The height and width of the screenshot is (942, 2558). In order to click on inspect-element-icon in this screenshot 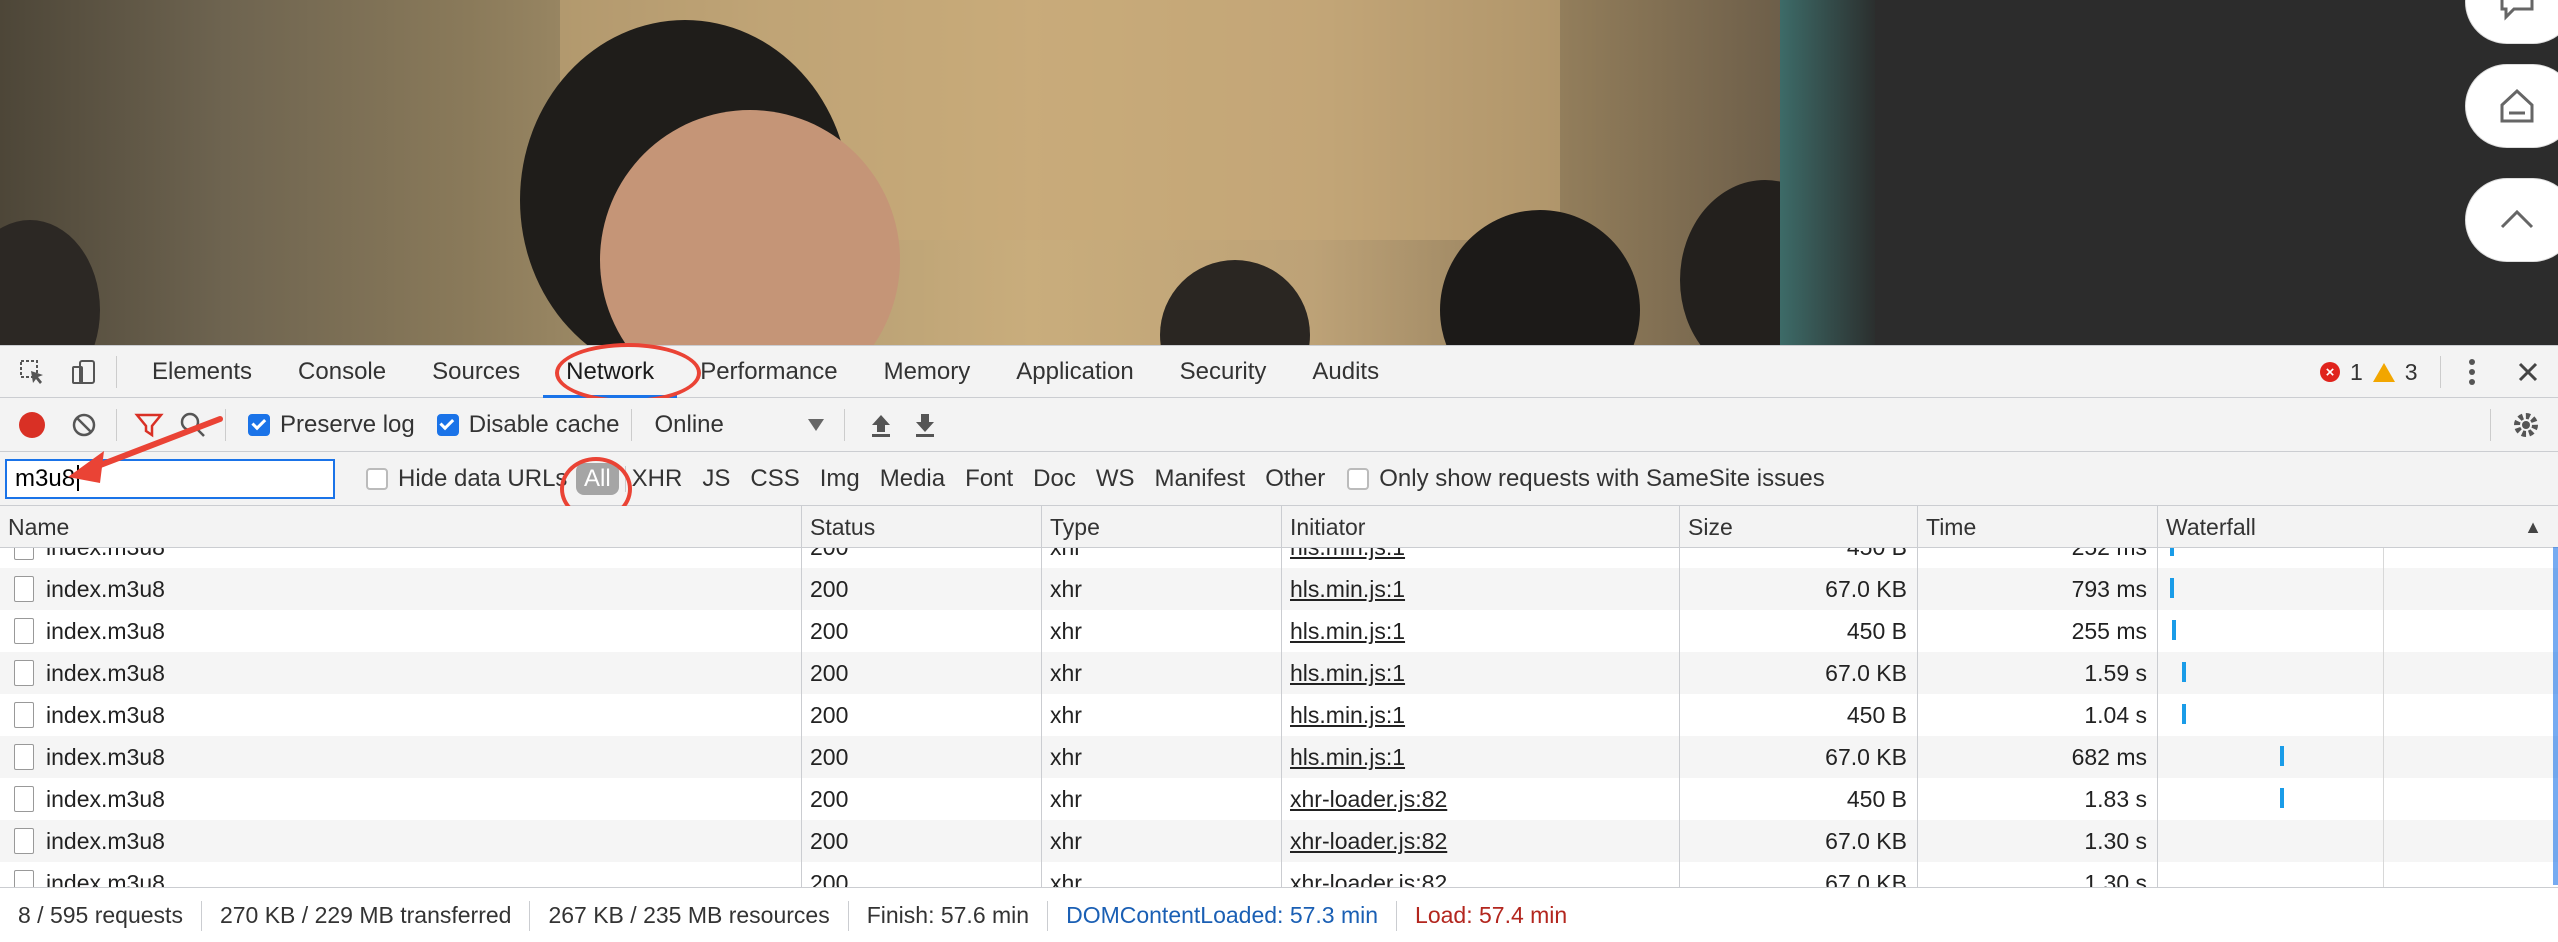, I will do `click(32, 372)`.